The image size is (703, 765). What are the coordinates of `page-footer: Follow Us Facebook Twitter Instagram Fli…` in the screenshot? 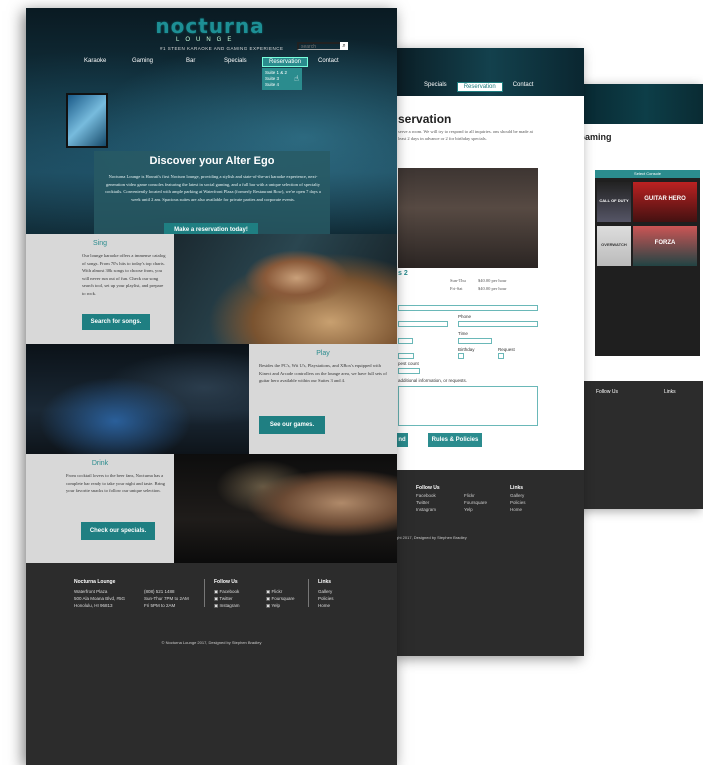 It's located at (490, 563).